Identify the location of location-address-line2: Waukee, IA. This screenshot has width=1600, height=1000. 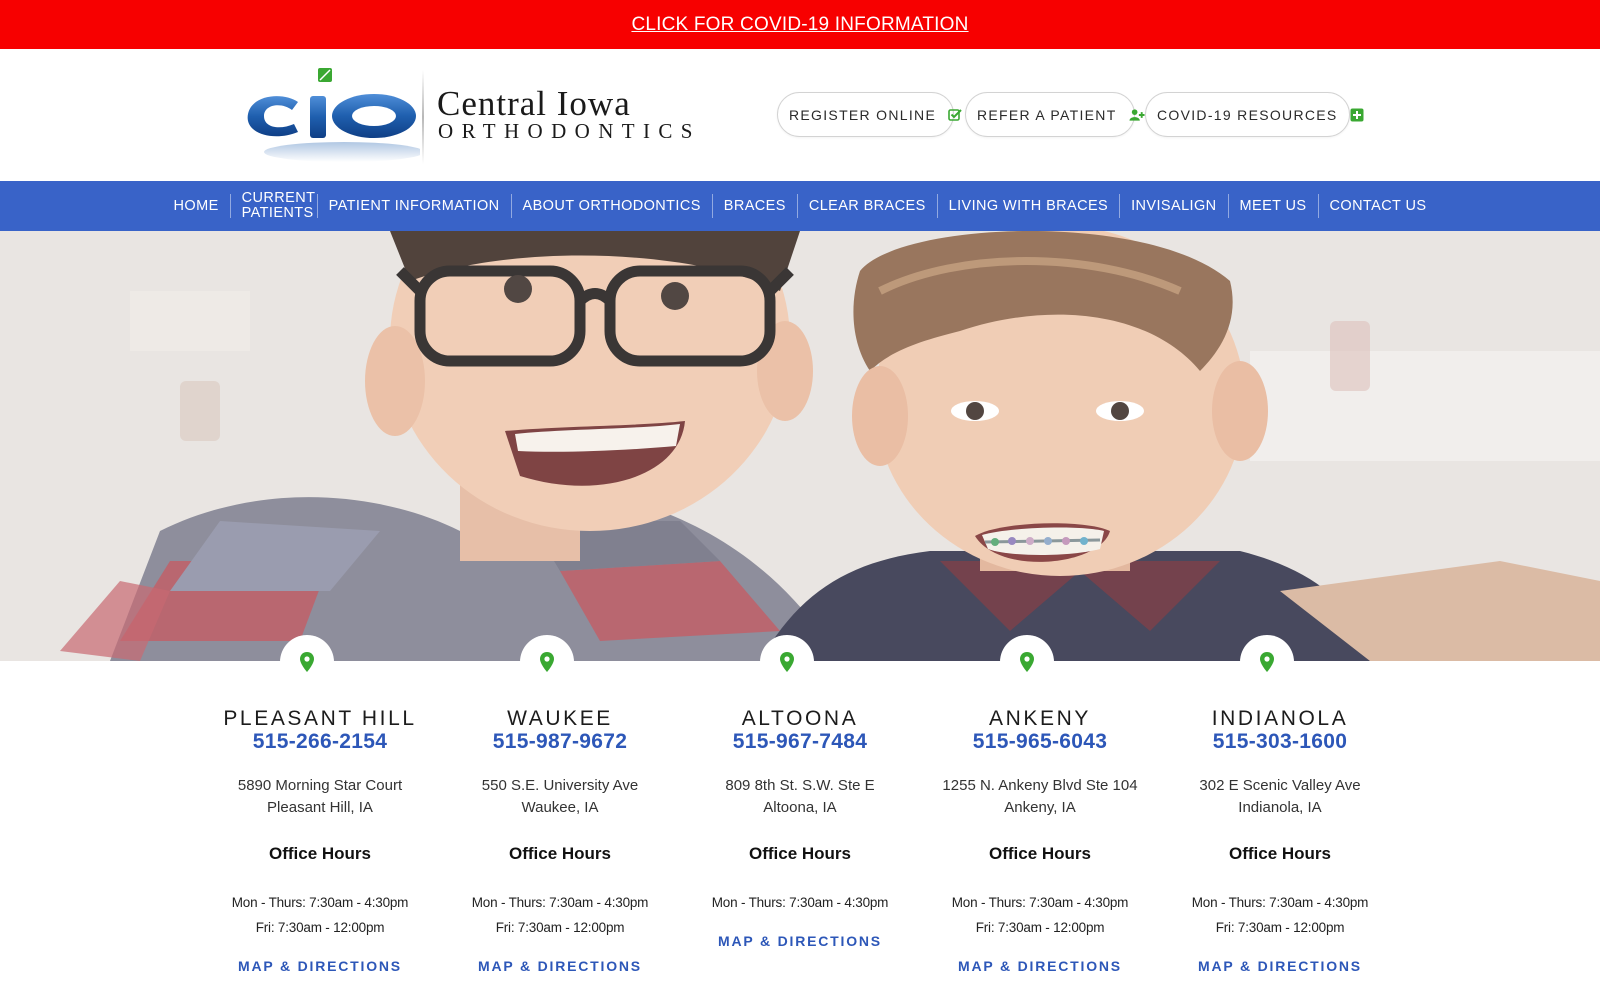
(560, 807).